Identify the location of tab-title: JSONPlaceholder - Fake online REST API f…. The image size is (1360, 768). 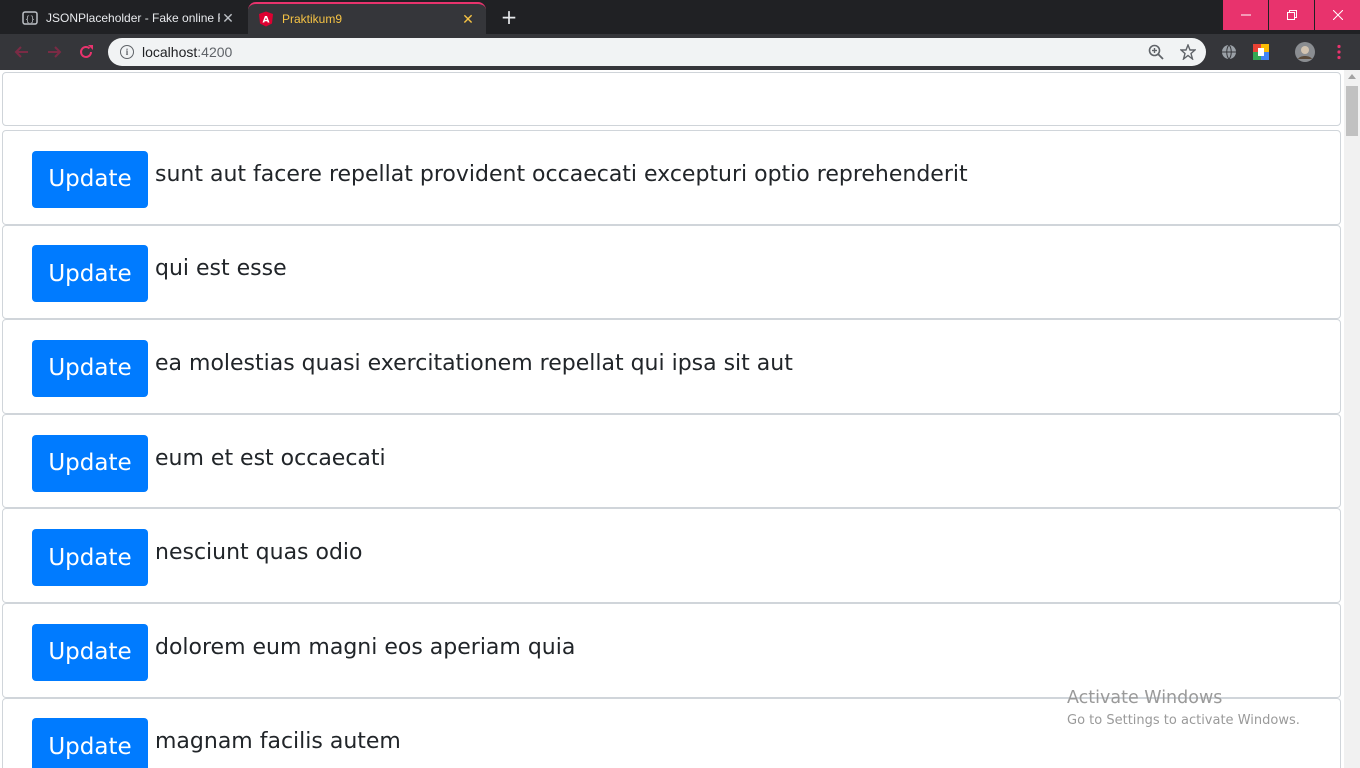
(133, 18).